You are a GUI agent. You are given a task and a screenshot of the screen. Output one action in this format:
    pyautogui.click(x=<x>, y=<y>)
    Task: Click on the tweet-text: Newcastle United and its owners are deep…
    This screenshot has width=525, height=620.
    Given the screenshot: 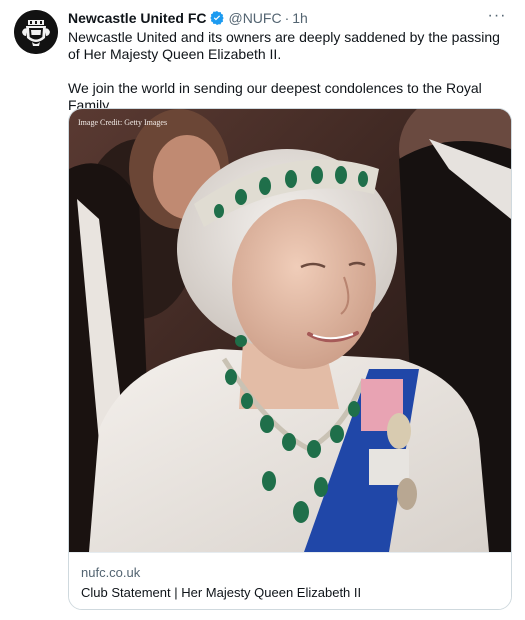 What is the action you would take?
    pyautogui.click(x=288, y=71)
    